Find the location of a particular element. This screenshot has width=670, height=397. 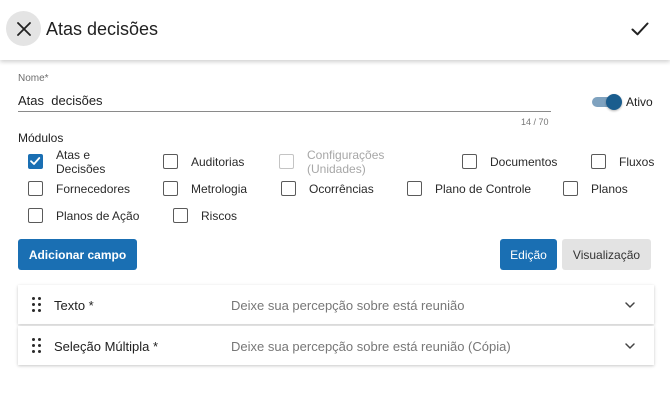

module-label-atas: Atas e Decisões is located at coordinates (81, 162).